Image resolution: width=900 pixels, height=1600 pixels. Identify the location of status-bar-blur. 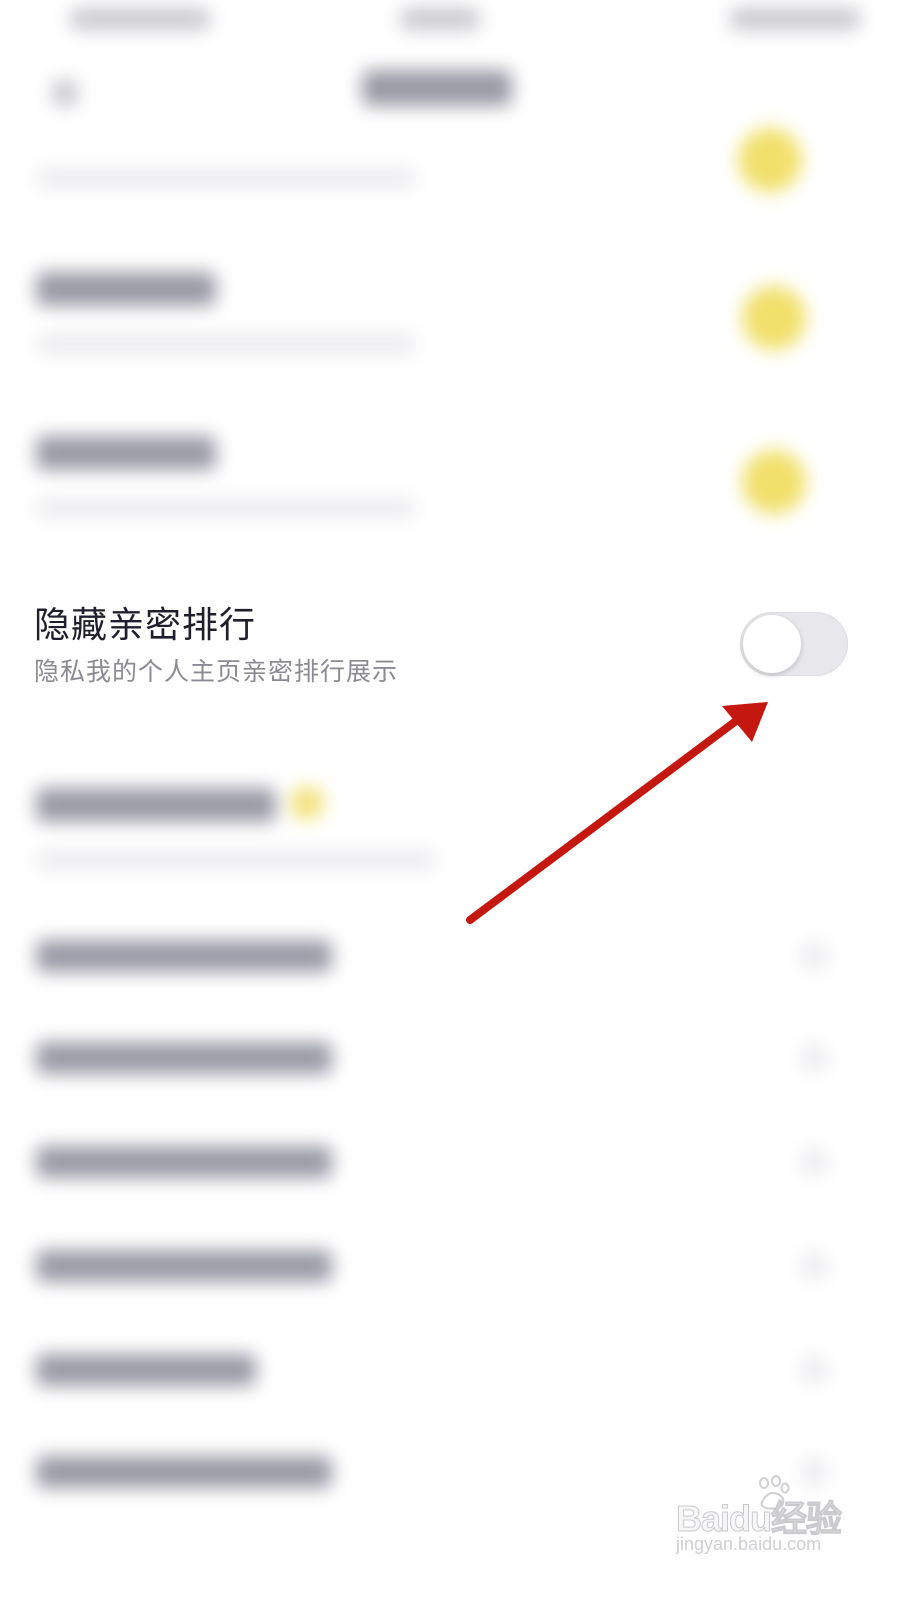
(140, 19).